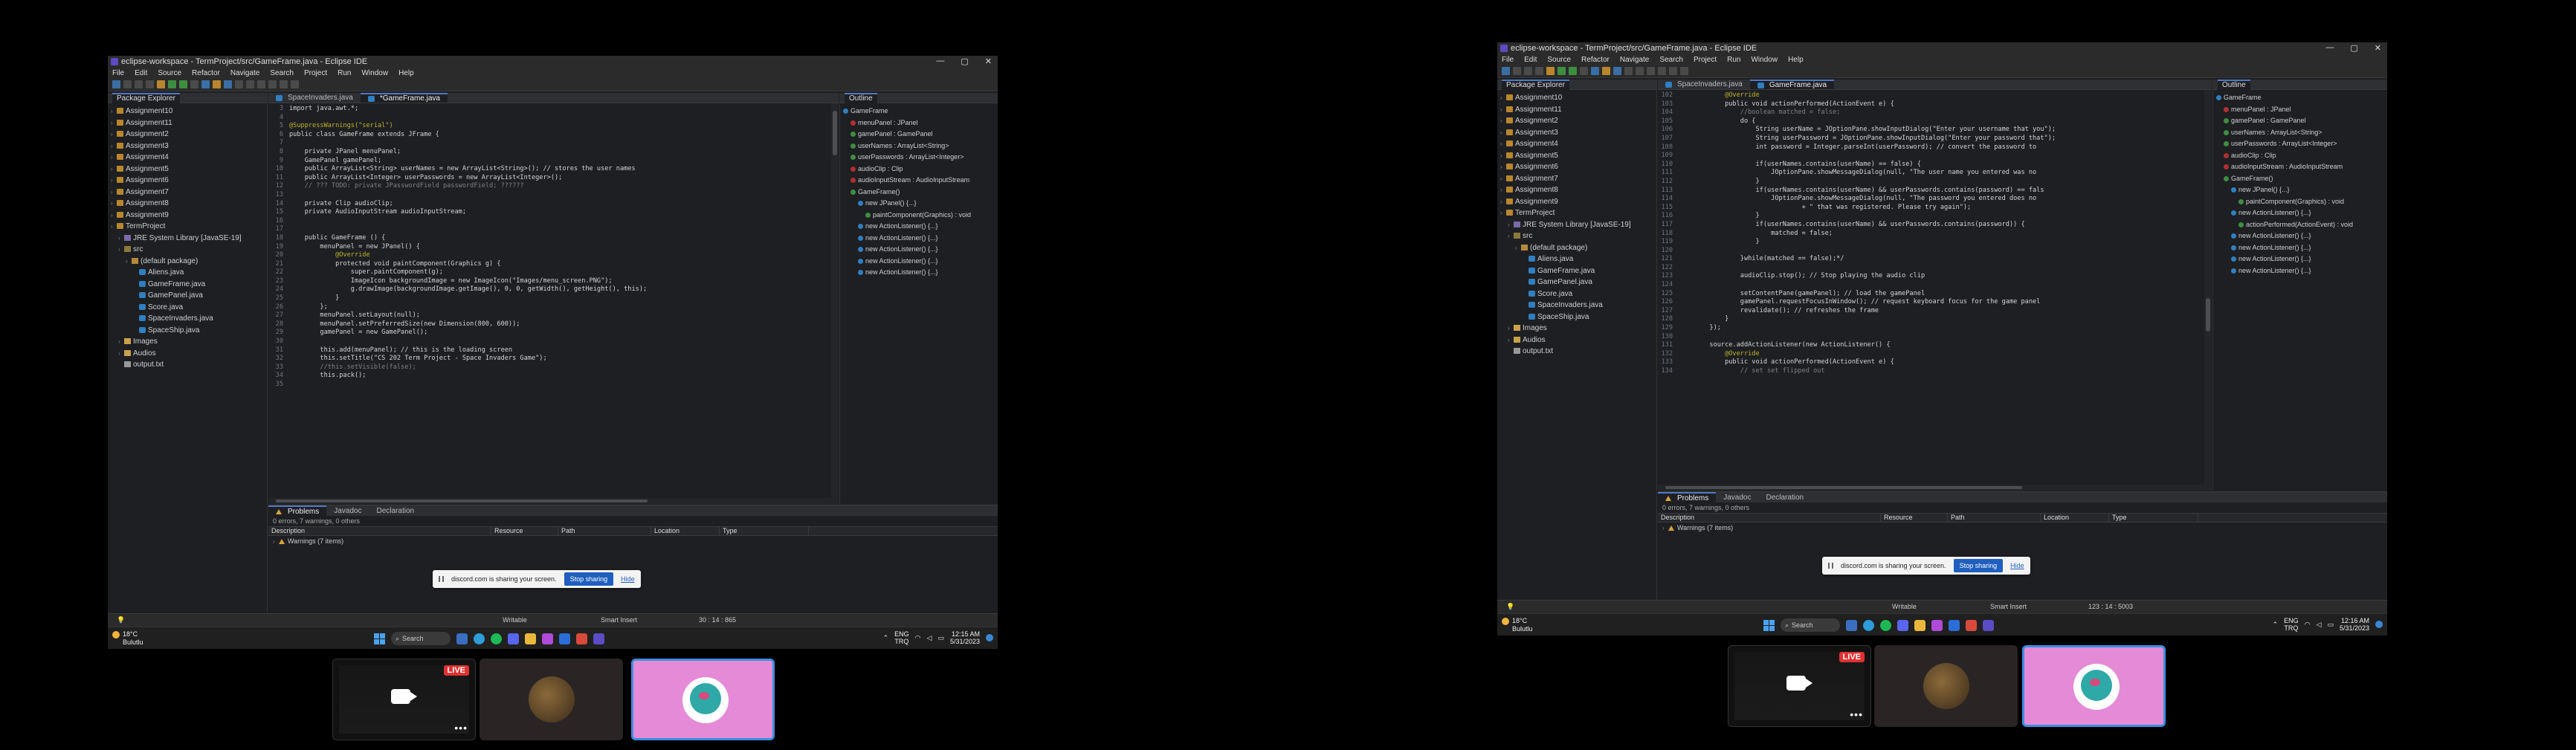 The height and width of the screenshot is (750, 2576). I want to click on tree-item: › (default package), so click(189, 262).